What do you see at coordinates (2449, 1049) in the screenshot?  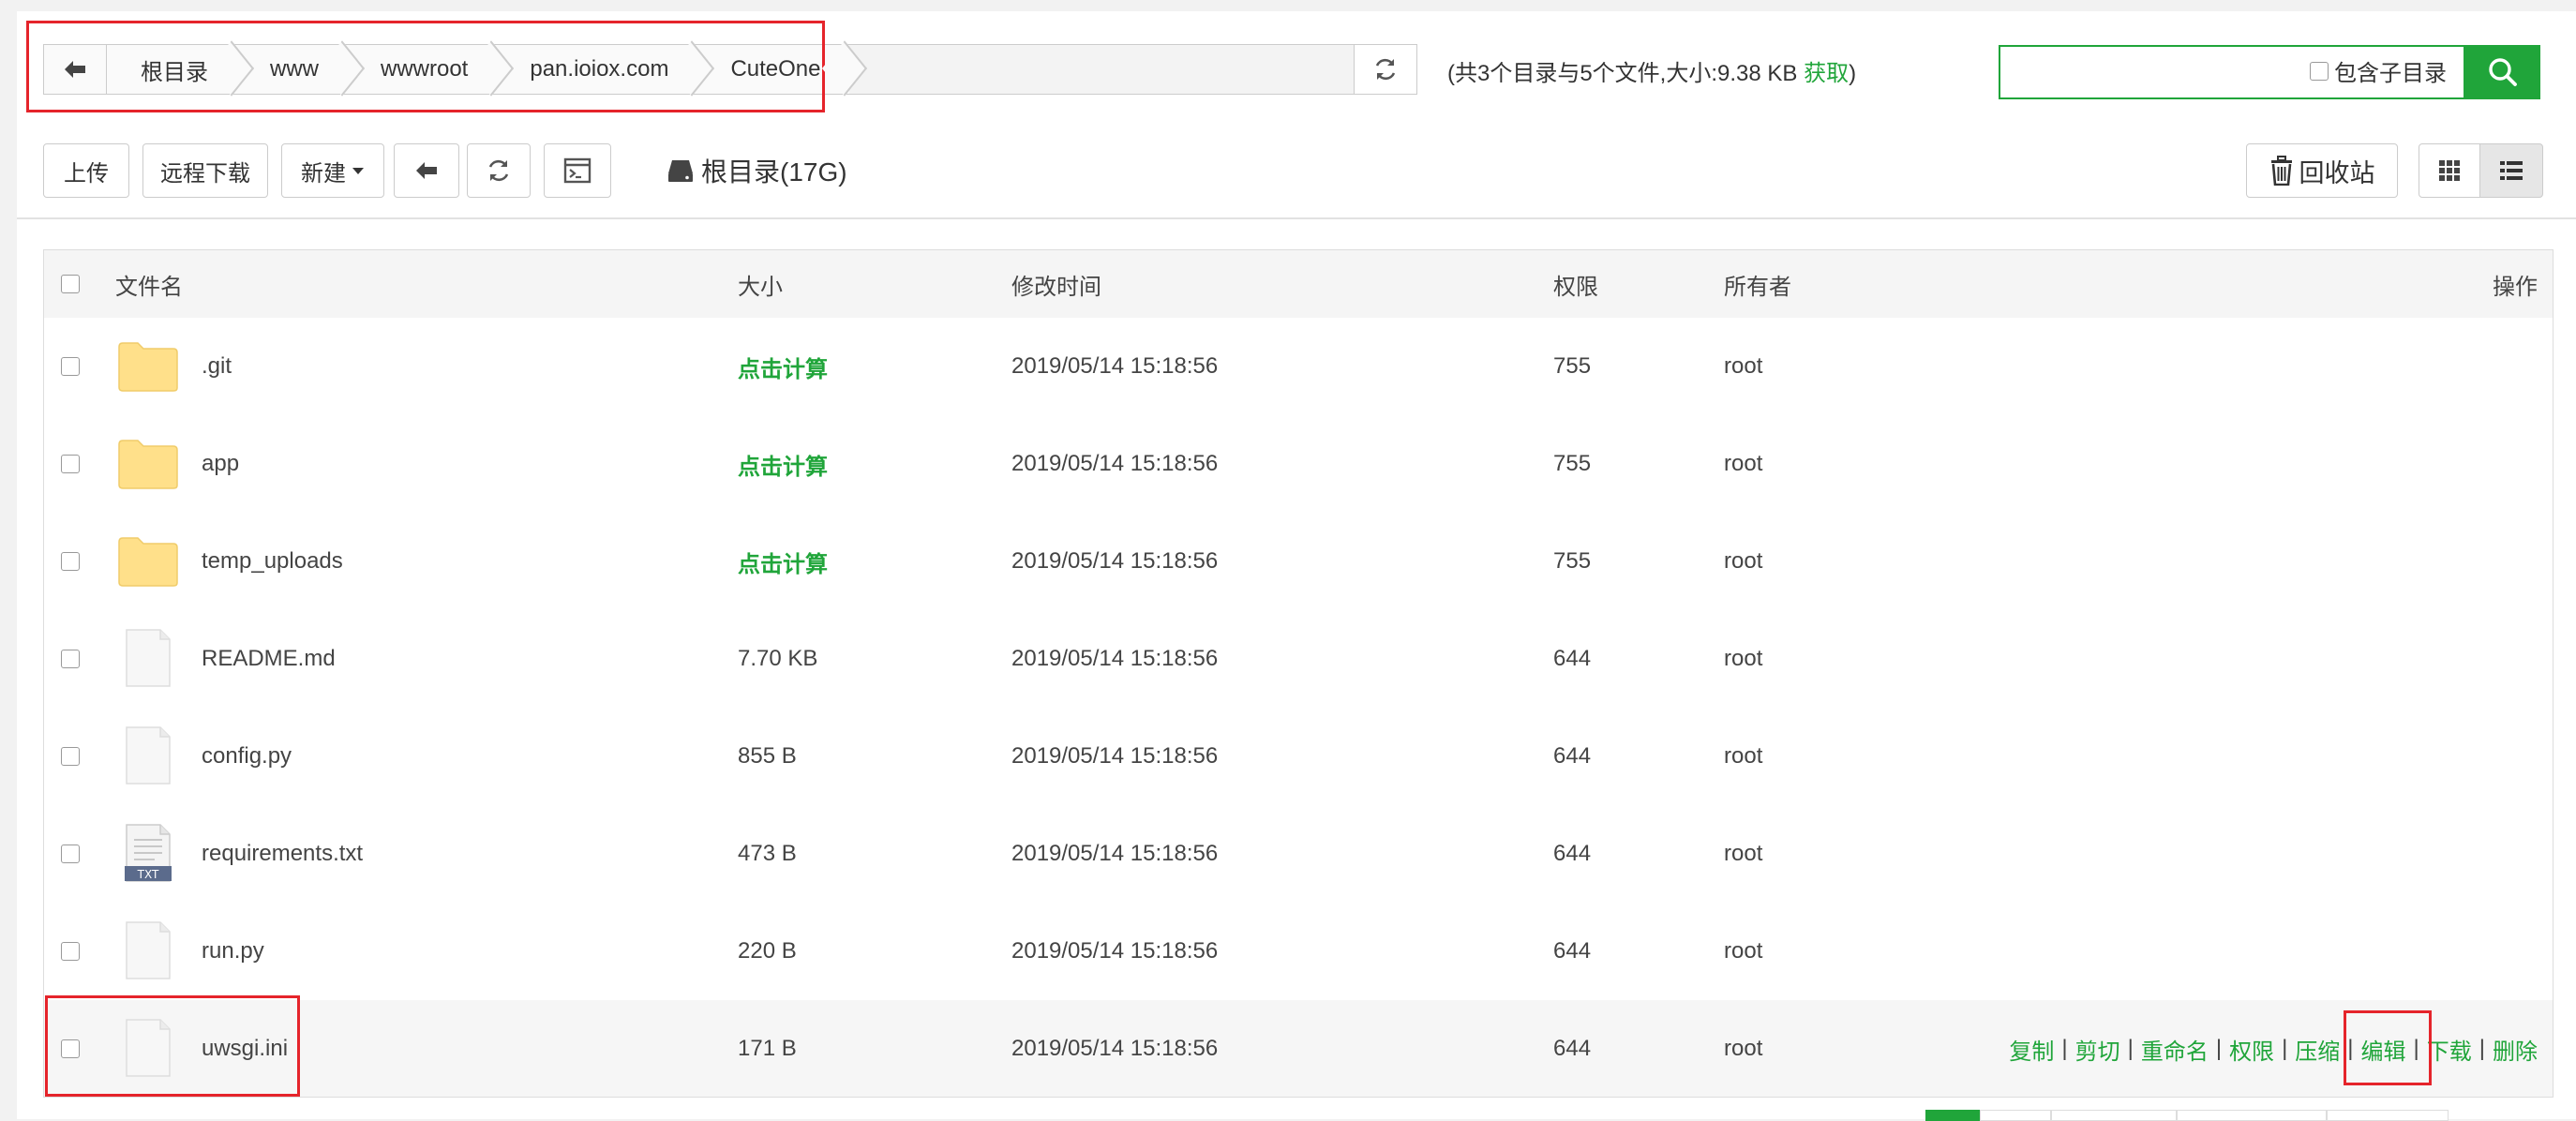 I see `download-link: 下载` at bounding box center [2449, 1049].